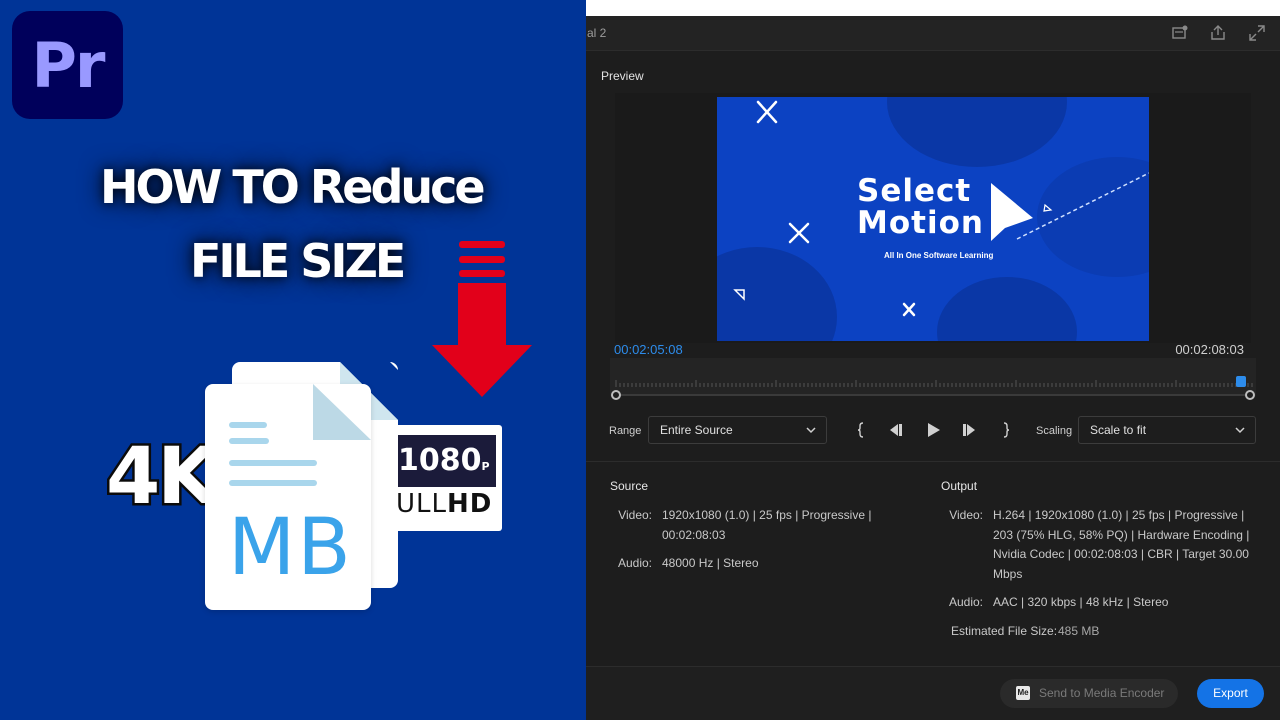 The width and height of the screenshot is (1280, 720). What do you see at coordinates (966, 515) in the screenshot?
I see `output-video-label: Video:` at bounding box center [966, 515].